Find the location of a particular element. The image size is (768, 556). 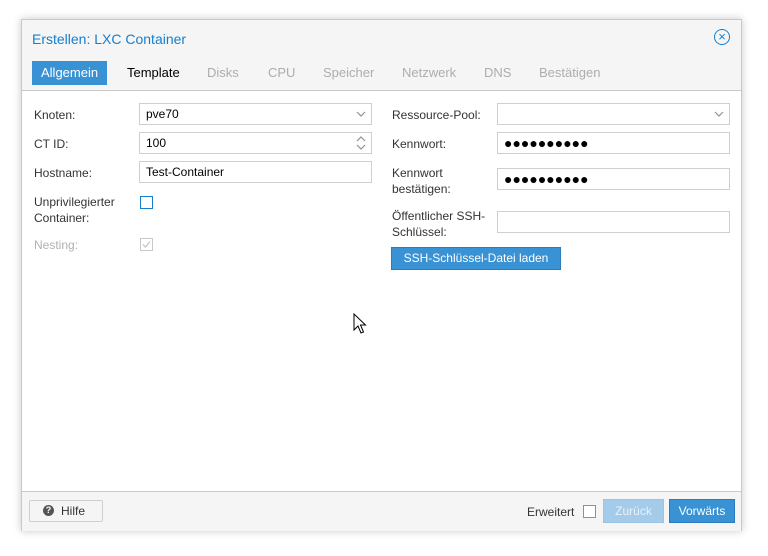

nesting-label: Nesting: is located at coordinates (56, 245).